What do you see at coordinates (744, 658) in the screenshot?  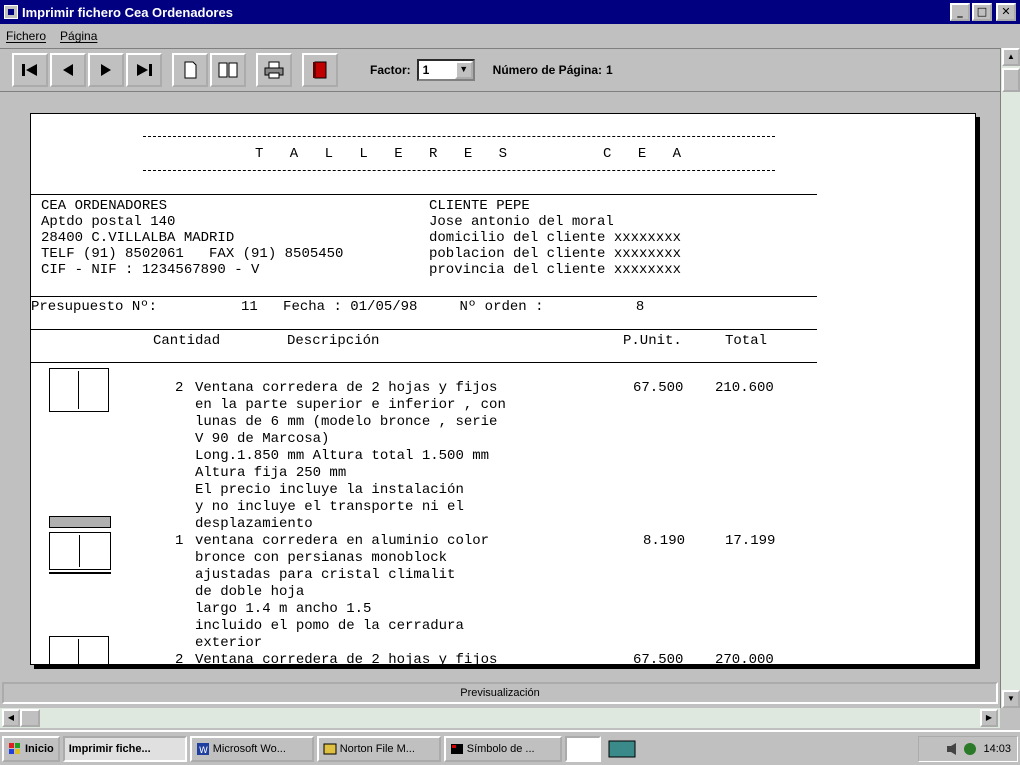 I see `item-total: 270.000` at bounding box center [744, 658].